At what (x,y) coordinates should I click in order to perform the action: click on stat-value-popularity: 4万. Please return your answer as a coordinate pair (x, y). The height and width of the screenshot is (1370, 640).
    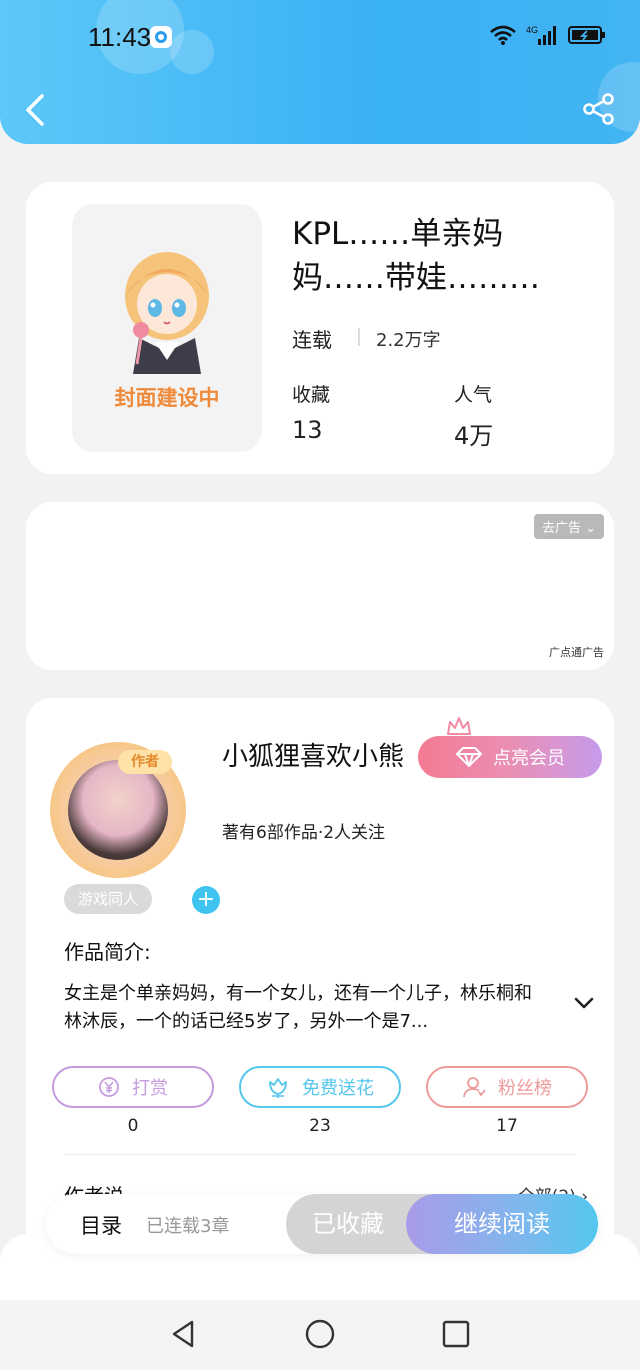
    Looking at the image, I should click on (474, 436).